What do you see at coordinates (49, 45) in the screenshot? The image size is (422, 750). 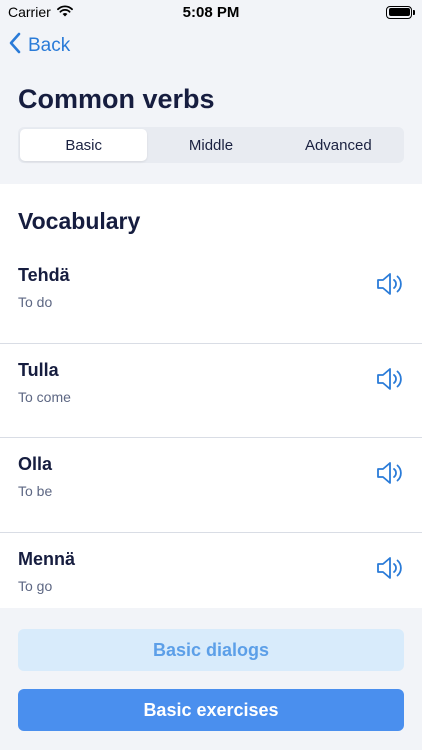 I see `back-label: Back` at bounding box center [49, 45].